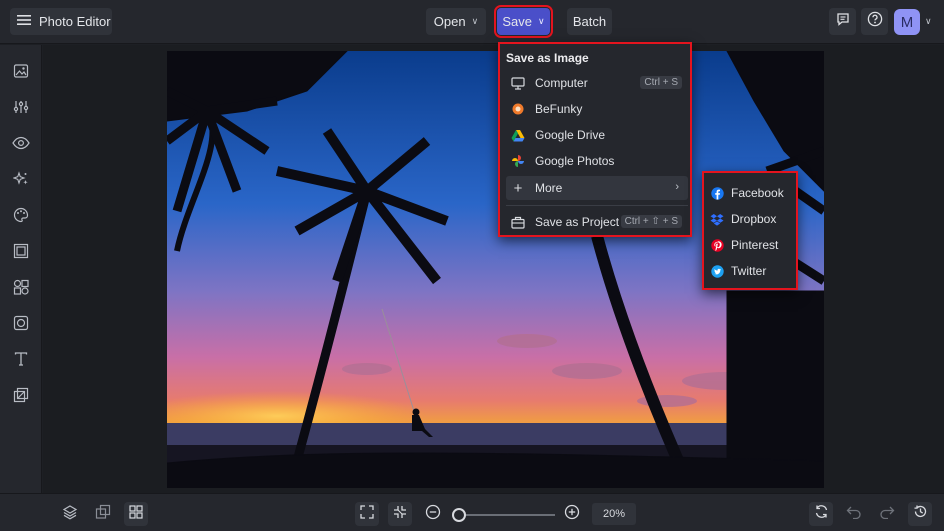 This screenshot has width=944, height=531. Describe the element at coordinates (717, 245) in the screenshot. I see `pinterest-icon` at that location.